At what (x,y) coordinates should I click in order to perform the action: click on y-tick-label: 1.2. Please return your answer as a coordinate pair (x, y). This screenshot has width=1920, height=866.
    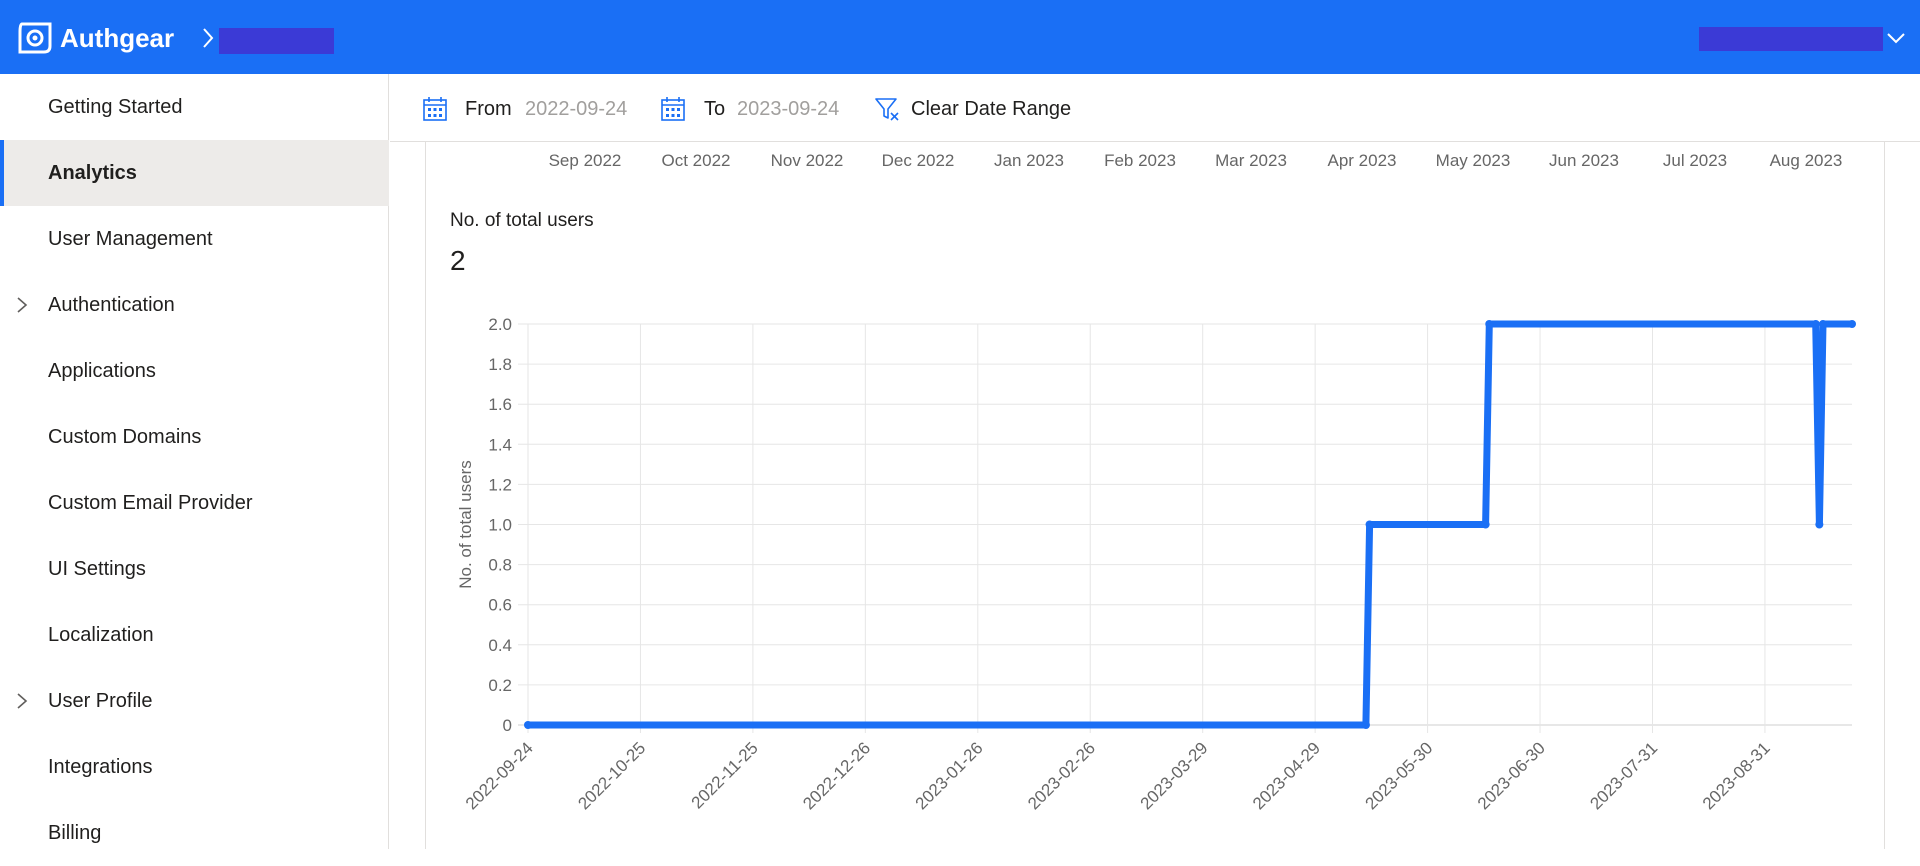
    Looking at the image, I should click on (500, 484).